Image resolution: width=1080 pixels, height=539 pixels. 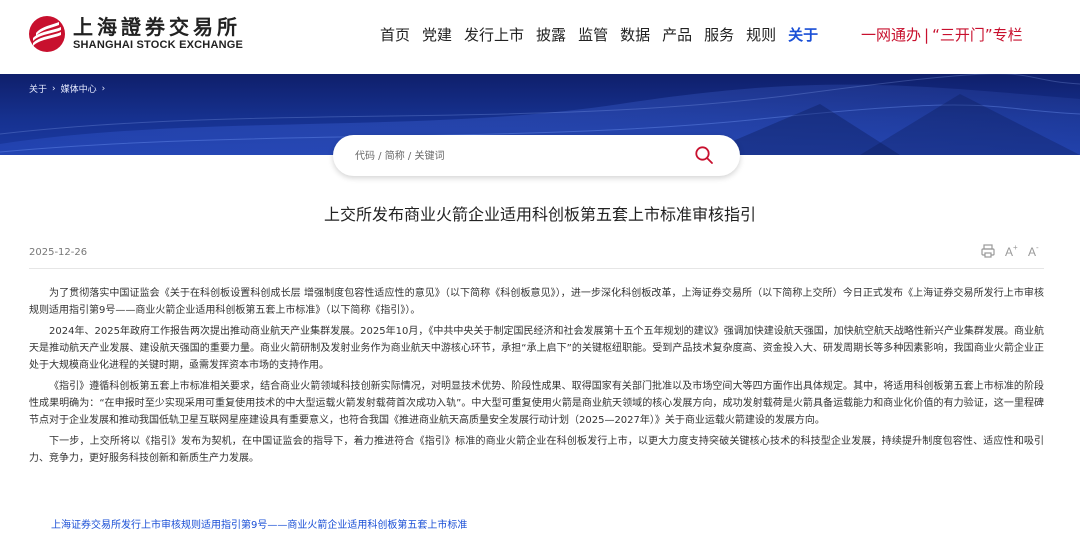 I want to click on breadcrumb-about: 关于, so click(x=38, y=88).